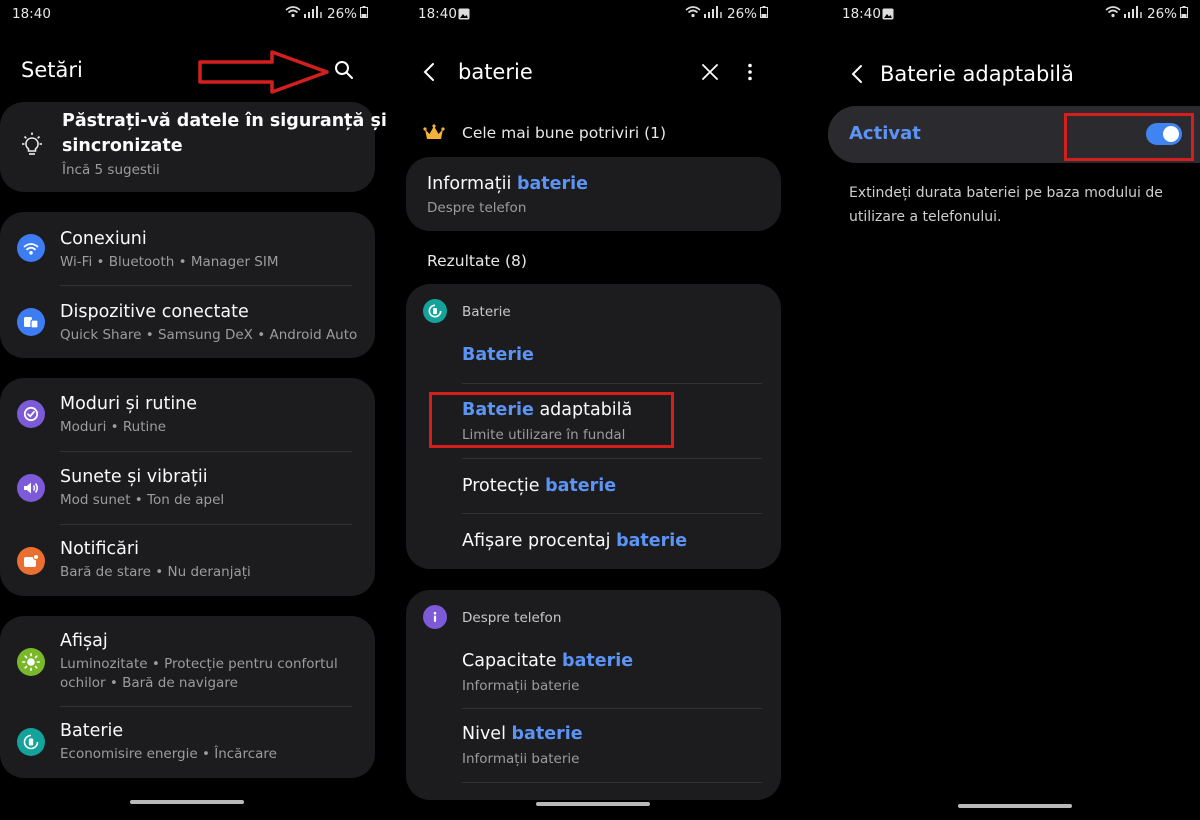  I want to click on settings-item-notifications: Notificări Bară de stare • Nu deranjați, so click(187, 560).